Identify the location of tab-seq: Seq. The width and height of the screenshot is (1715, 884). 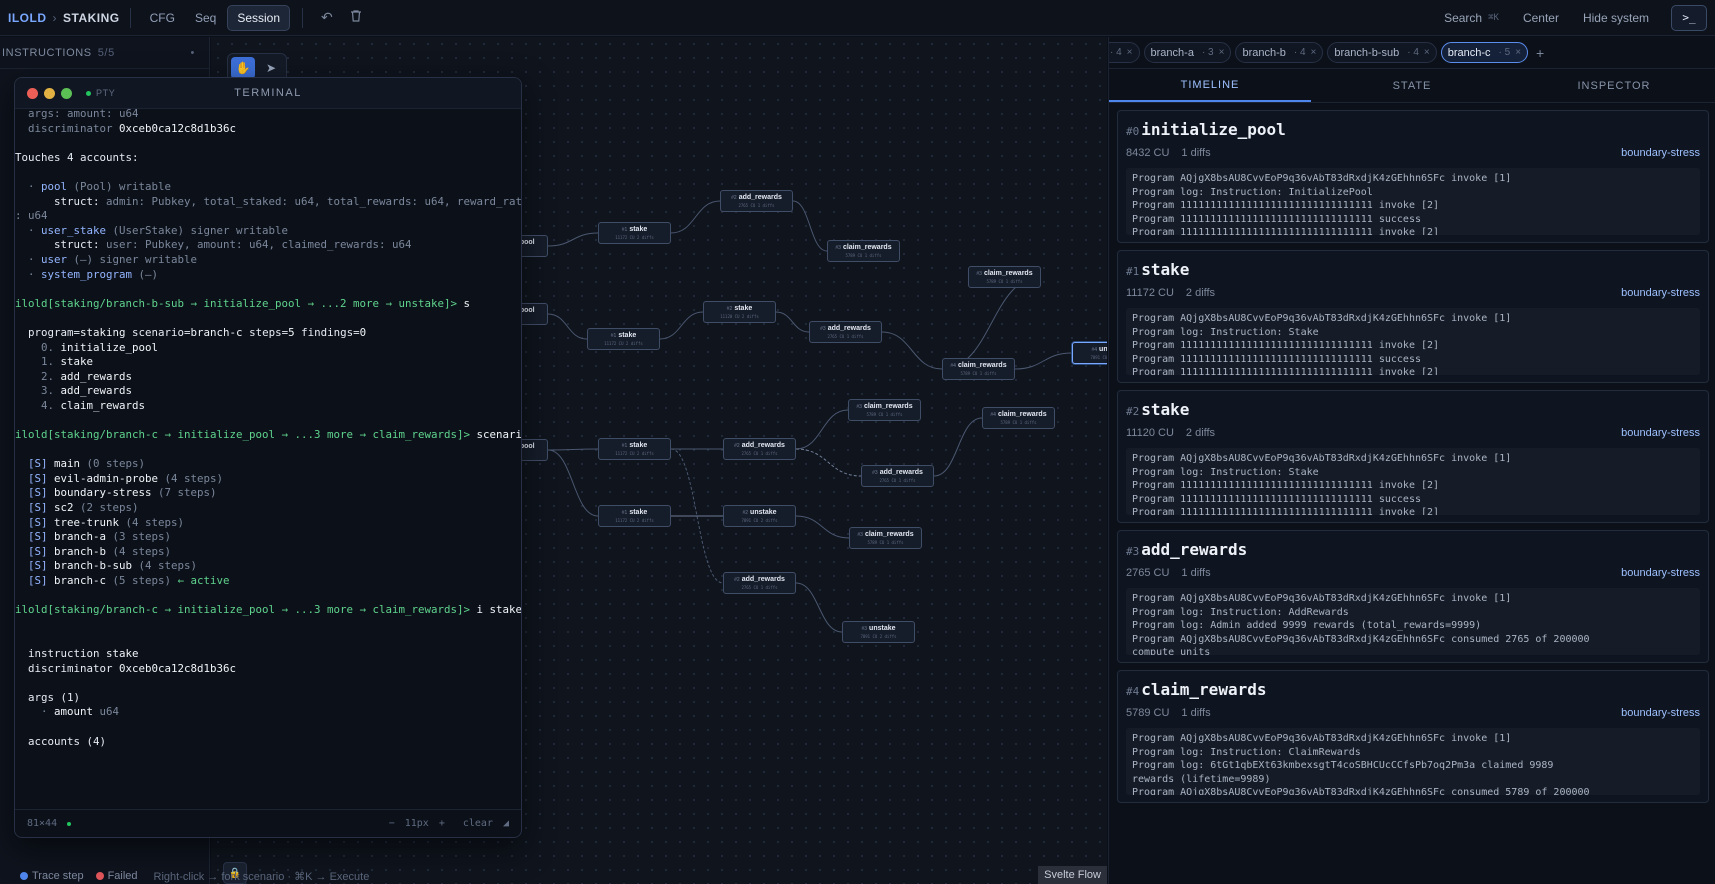
(205, 18).